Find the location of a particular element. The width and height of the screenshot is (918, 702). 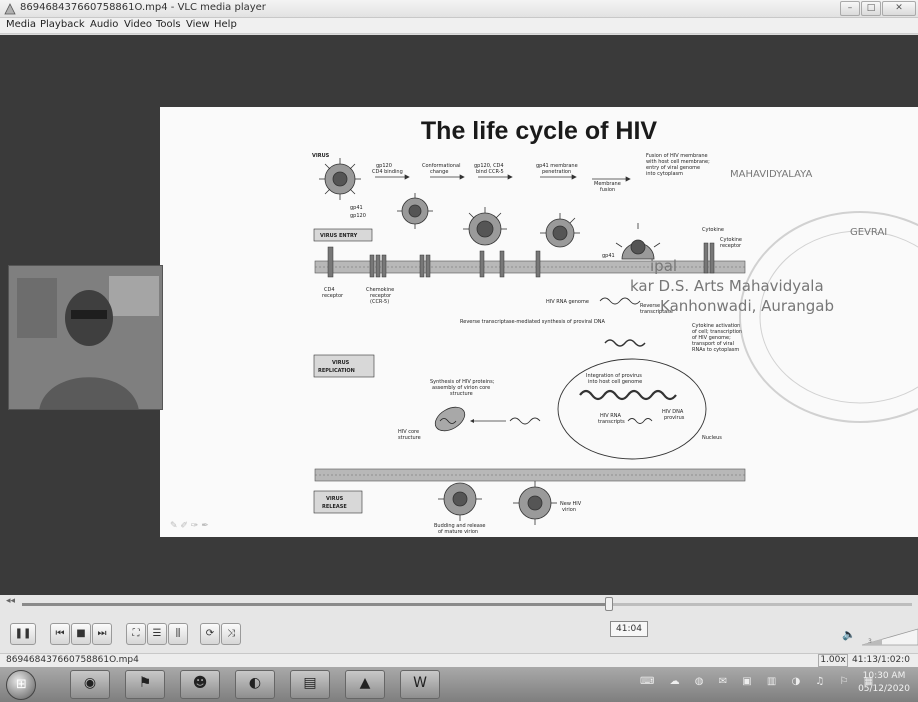

rna-transcript-cytoplasm is located at coordinates (525, 421).